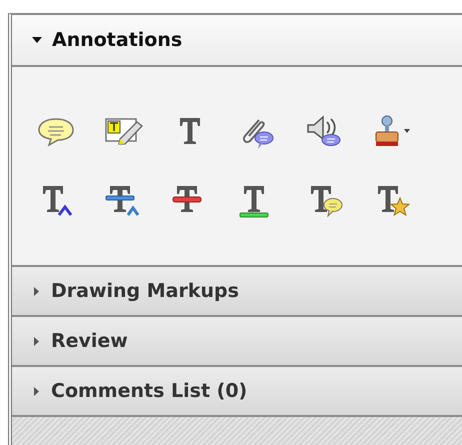 Image resolution: width=462 pixels, height=445 pixels. Describe the element at coordinates (237, 41) in the screenshot. I see `panel-header: Annotations` at that location.